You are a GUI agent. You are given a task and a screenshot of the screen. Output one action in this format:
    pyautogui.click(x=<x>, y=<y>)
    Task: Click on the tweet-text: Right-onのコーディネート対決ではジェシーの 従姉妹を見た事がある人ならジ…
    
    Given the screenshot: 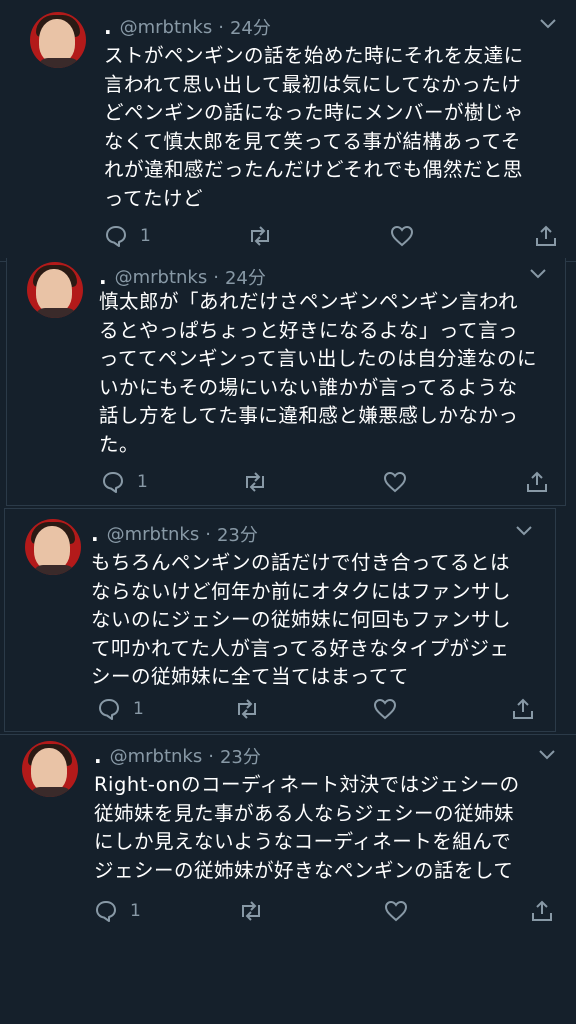 What is the action you would take?
    pyautogui.click(x=307, y=828)
    